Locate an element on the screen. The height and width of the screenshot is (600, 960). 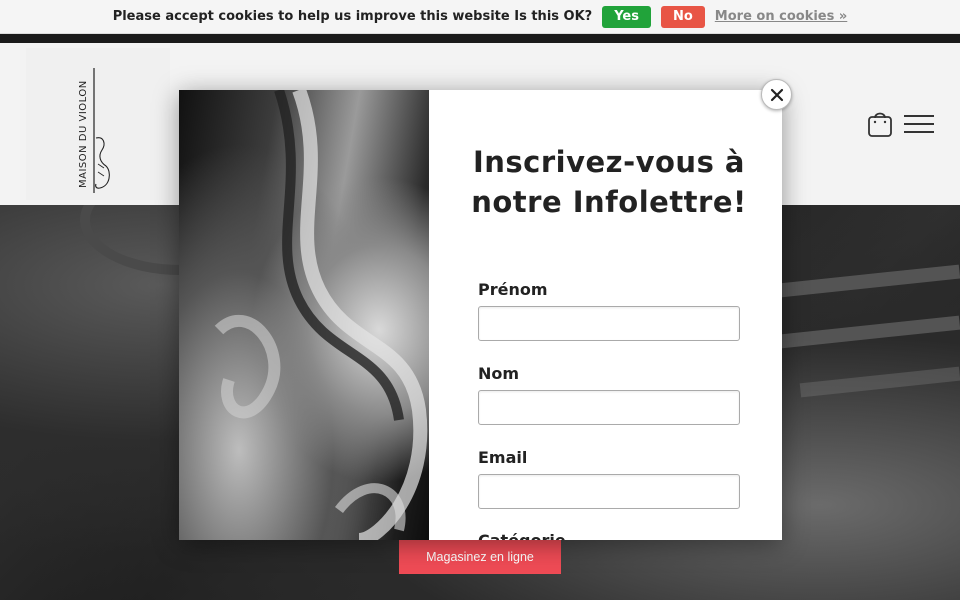
category-label: Catégorie is located at coordinates (522, 535).